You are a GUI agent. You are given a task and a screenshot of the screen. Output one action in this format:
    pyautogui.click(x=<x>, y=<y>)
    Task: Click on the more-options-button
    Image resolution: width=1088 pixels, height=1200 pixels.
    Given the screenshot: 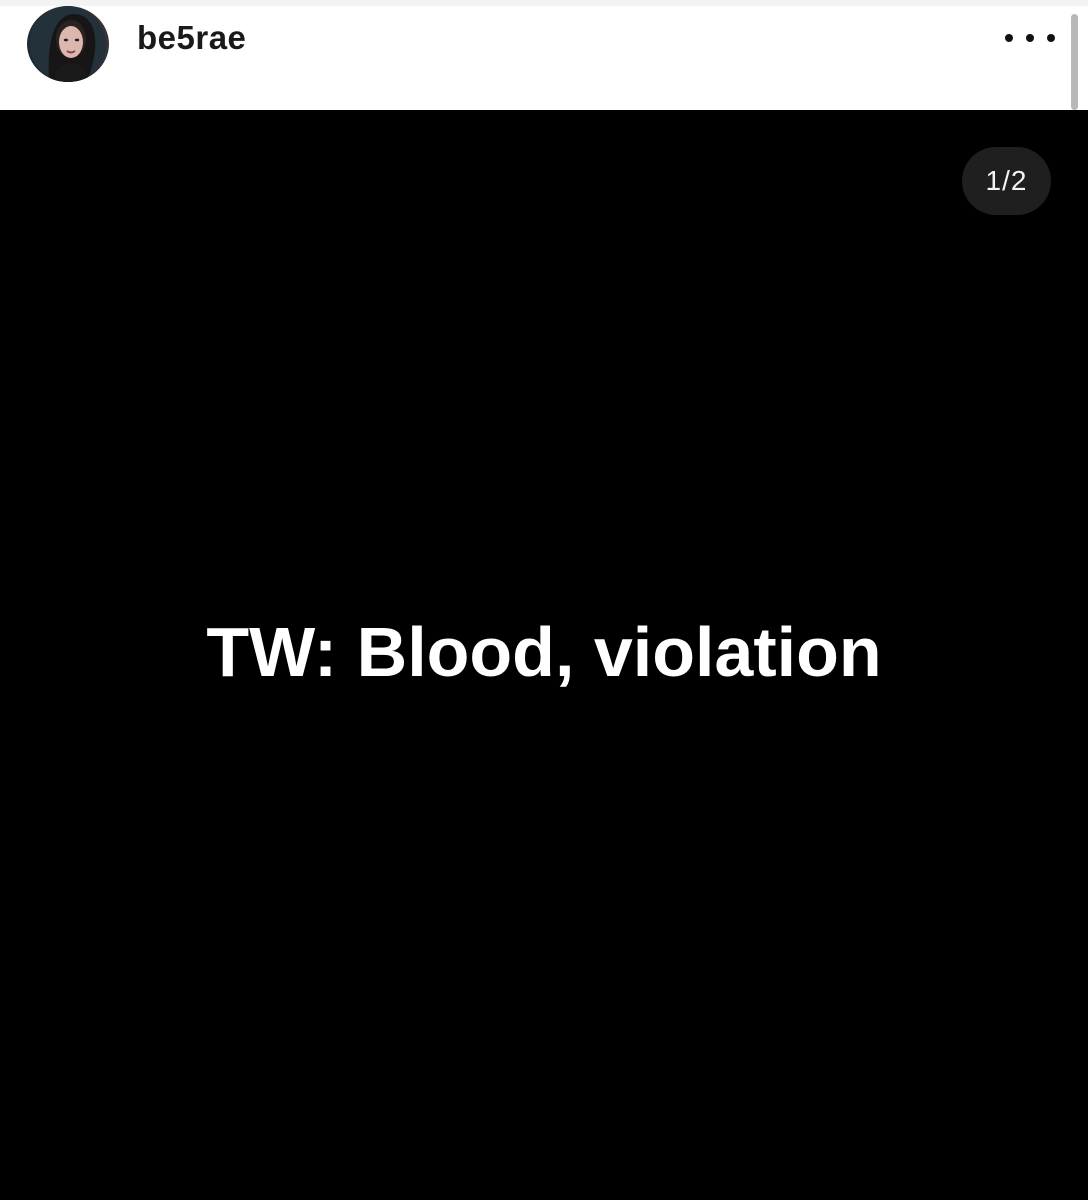 What is the action you would take?
    pyautogui.click(x=1030, y=38)
    